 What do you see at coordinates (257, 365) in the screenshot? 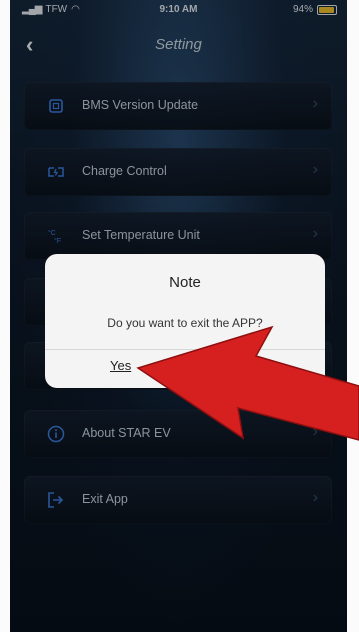
I see `no-button: No` at bounding box center [257, 365].